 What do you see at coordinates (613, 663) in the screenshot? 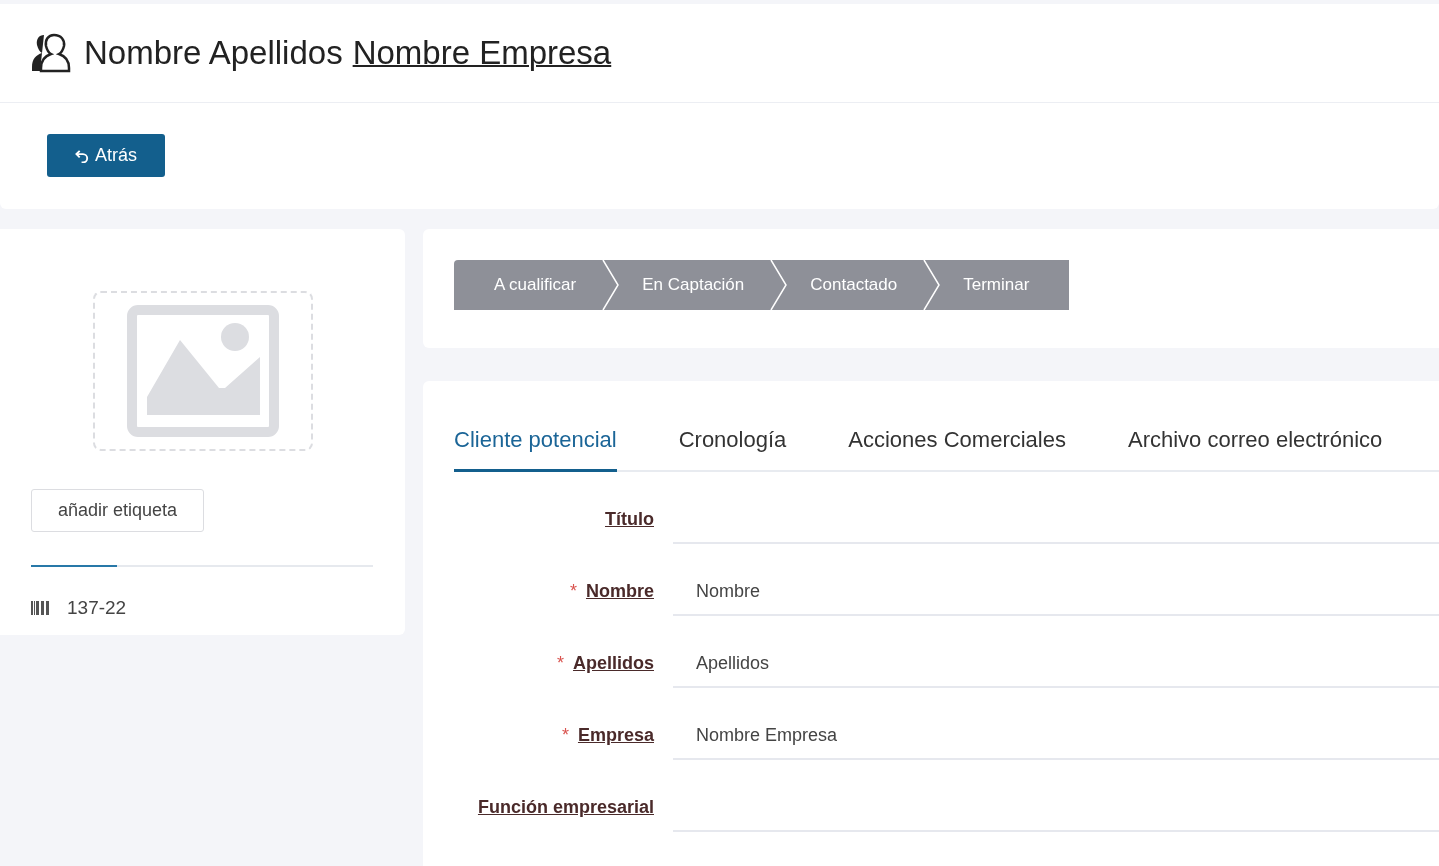
I see `field-label: Apellidos` at bounding box center [613, 663].